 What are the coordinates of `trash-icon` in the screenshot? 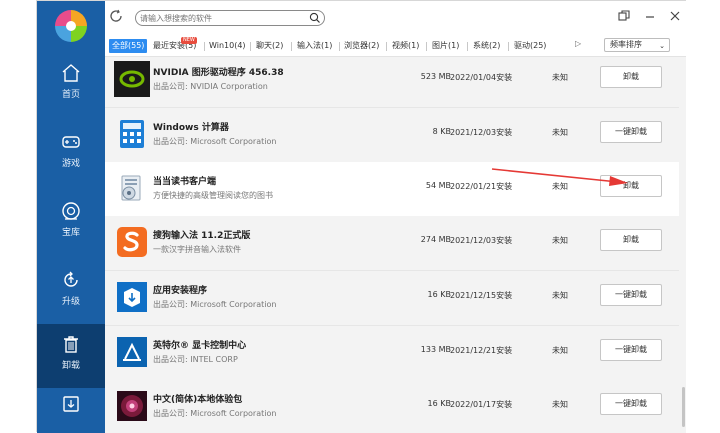 It's located at (71, 344).